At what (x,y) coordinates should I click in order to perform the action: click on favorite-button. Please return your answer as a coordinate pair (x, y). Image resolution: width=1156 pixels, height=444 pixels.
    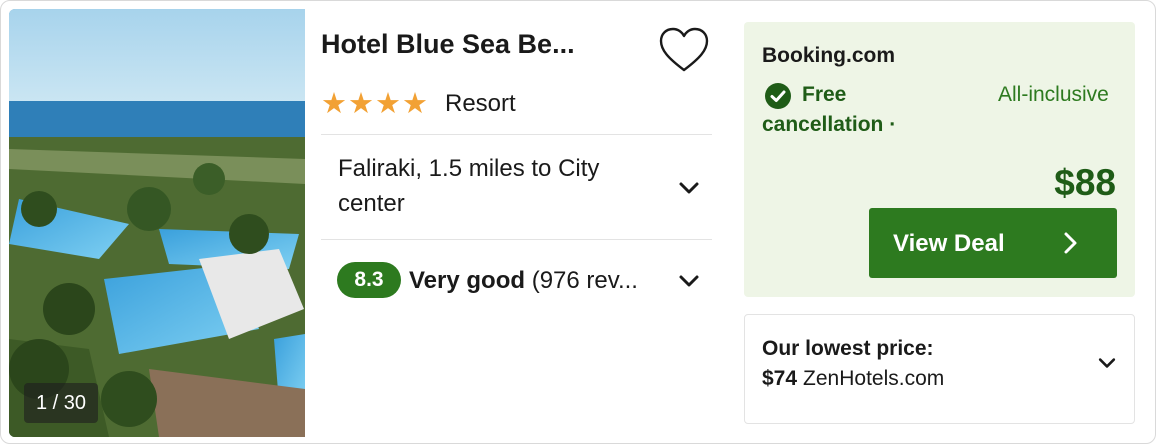
    Looking at the image, I should click on (684, 51).